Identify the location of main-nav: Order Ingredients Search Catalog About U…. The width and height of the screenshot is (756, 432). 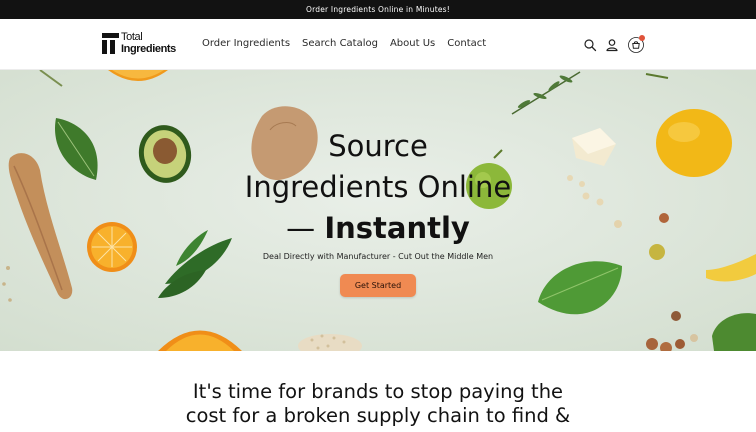
(344, 43).